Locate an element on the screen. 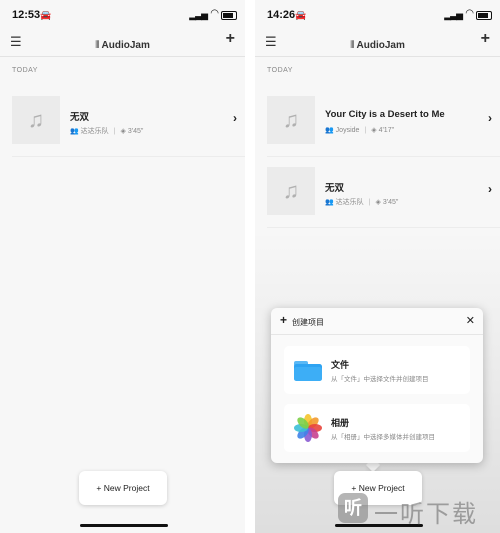  song-title: Your City is a Desert to Me is located at coordinates (385, 114).